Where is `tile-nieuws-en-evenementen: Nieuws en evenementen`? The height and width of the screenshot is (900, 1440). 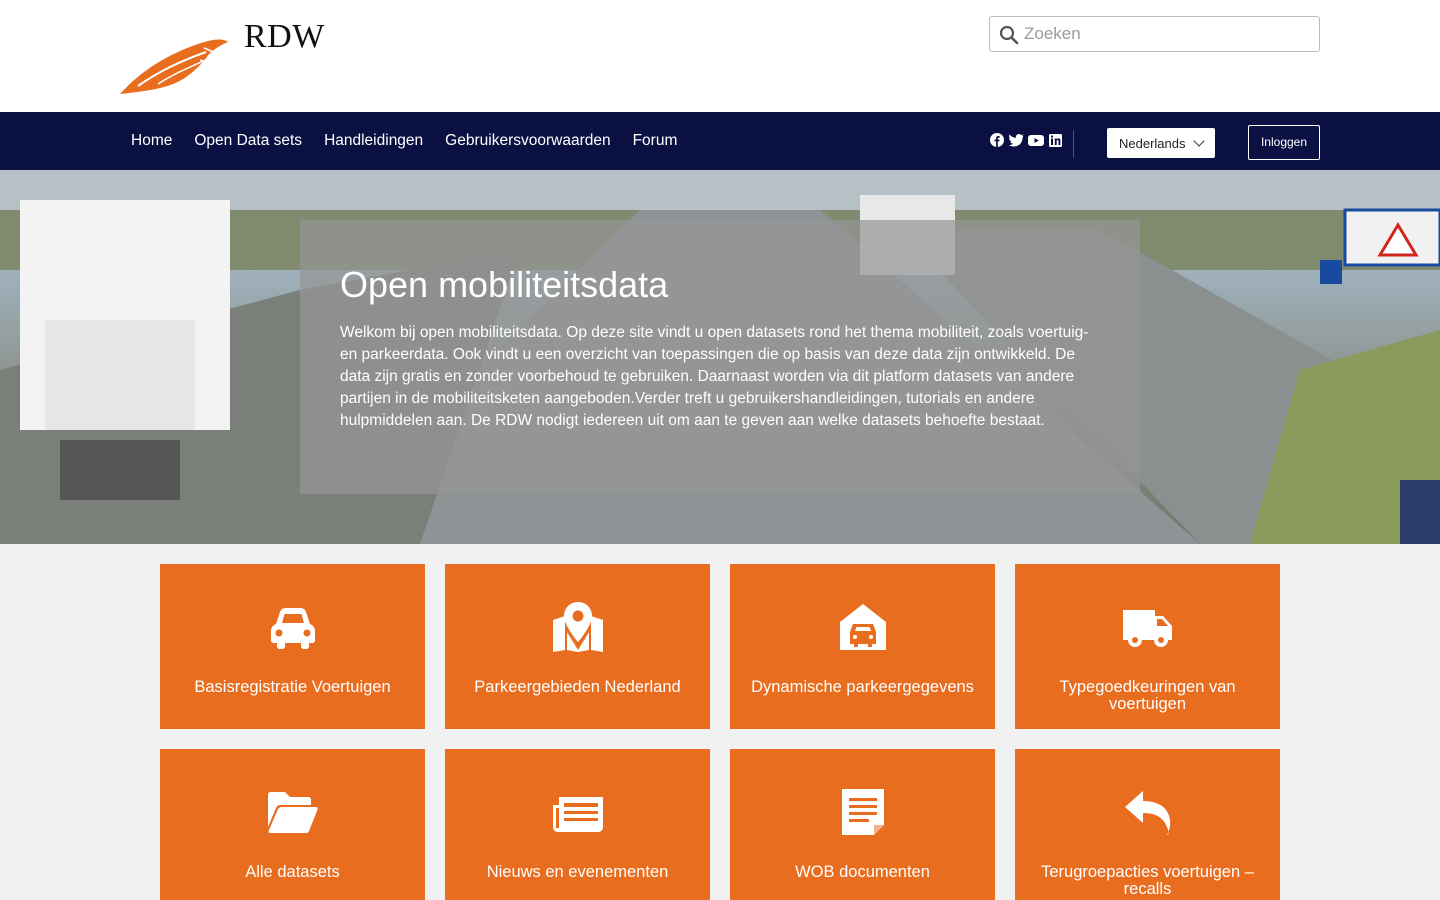
tile-nieuws-en-evenementen: Nieuws en evenementen is located at coordinates (577, 824).